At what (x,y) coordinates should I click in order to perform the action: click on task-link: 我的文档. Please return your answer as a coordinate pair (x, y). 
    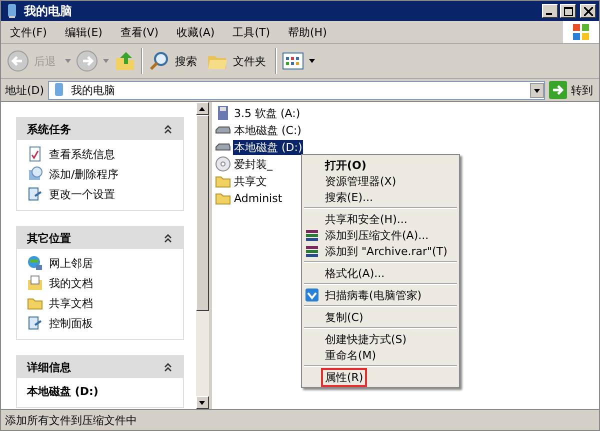
    Looking at the image, I should click on (71, 283).